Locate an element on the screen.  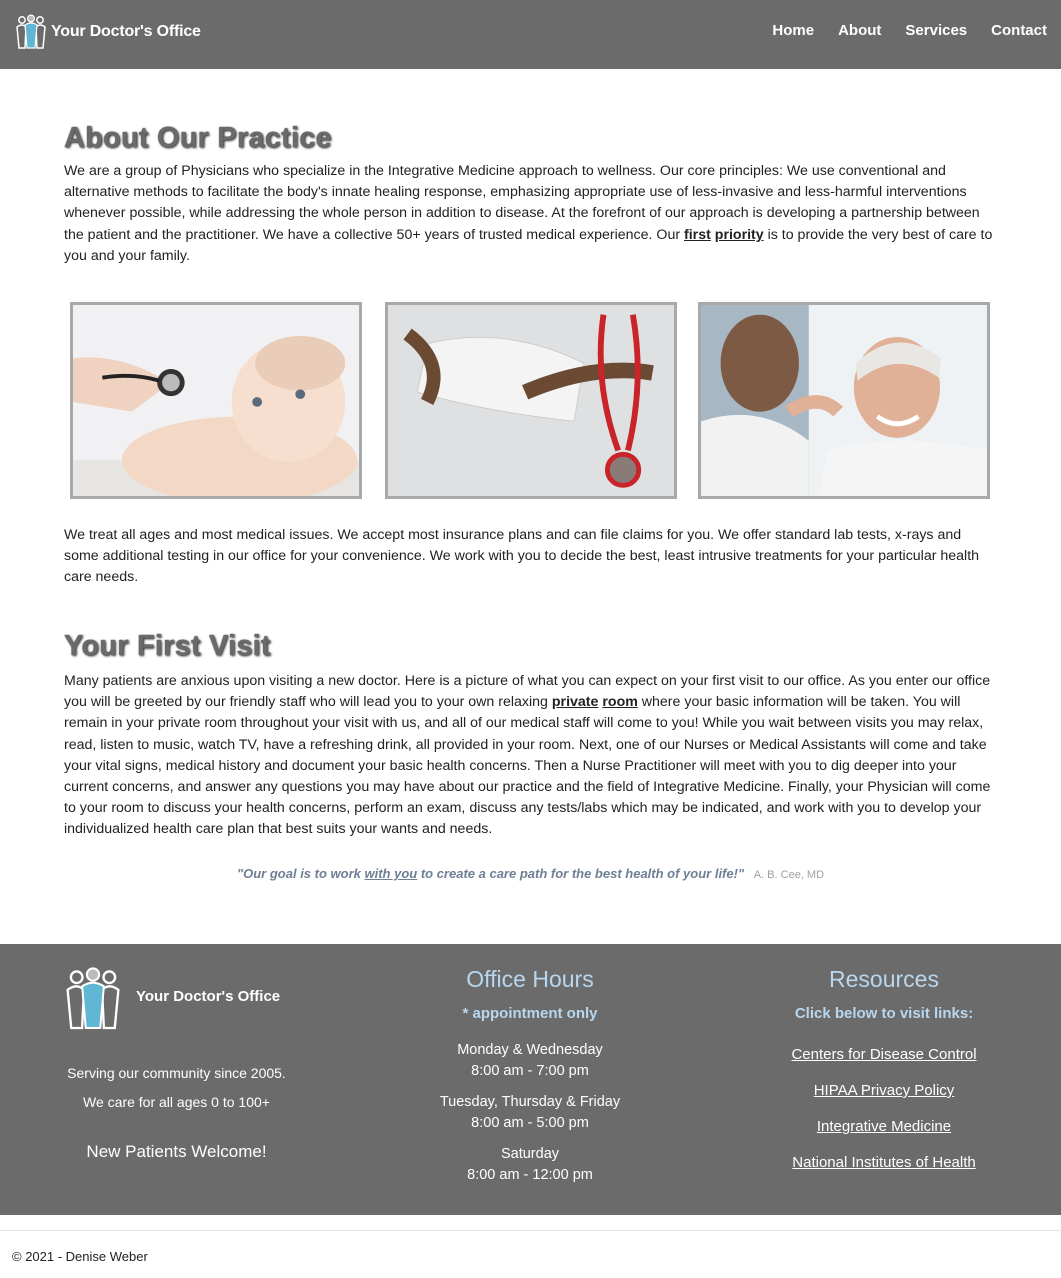
hours-time: 8:00 am - 5:00 pm is located at coordinates (530, 1123).